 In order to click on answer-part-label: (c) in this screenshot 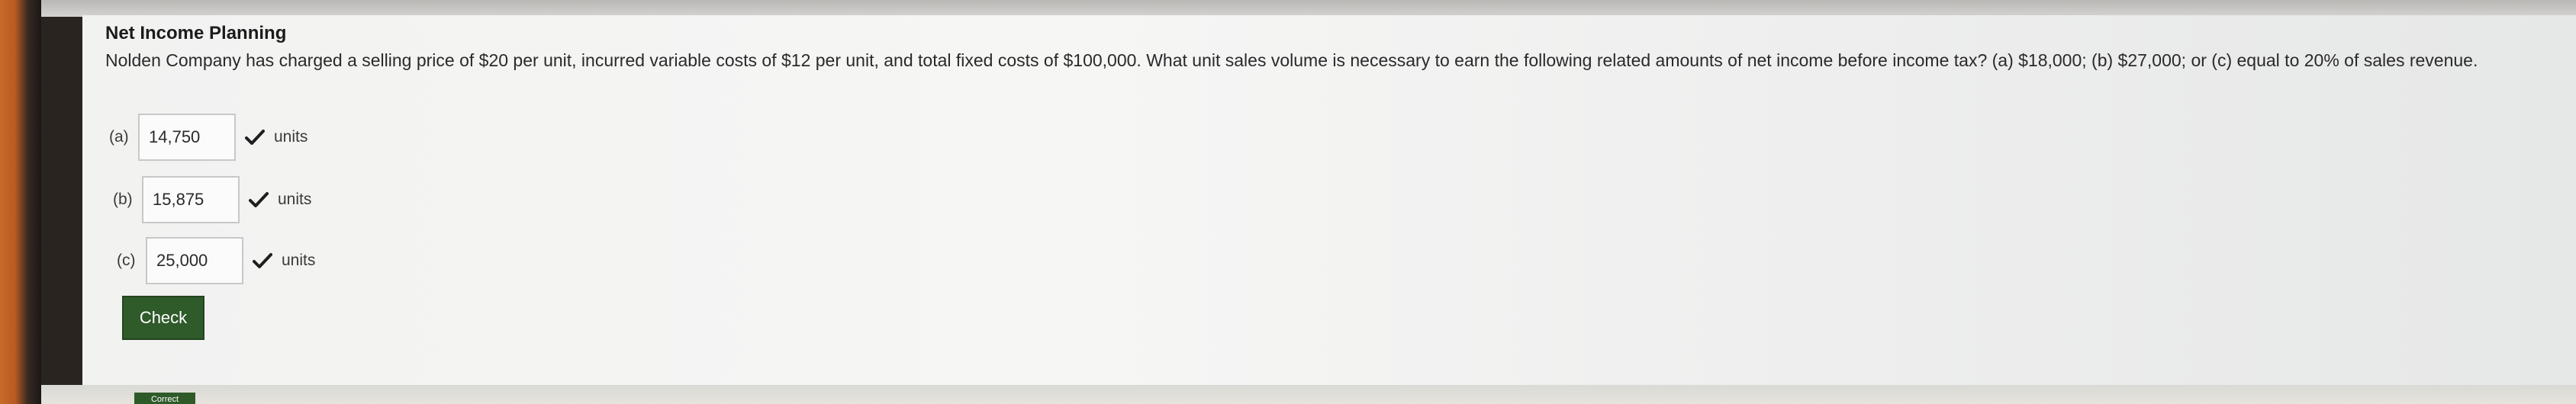, I will do `click(126, 260)`.